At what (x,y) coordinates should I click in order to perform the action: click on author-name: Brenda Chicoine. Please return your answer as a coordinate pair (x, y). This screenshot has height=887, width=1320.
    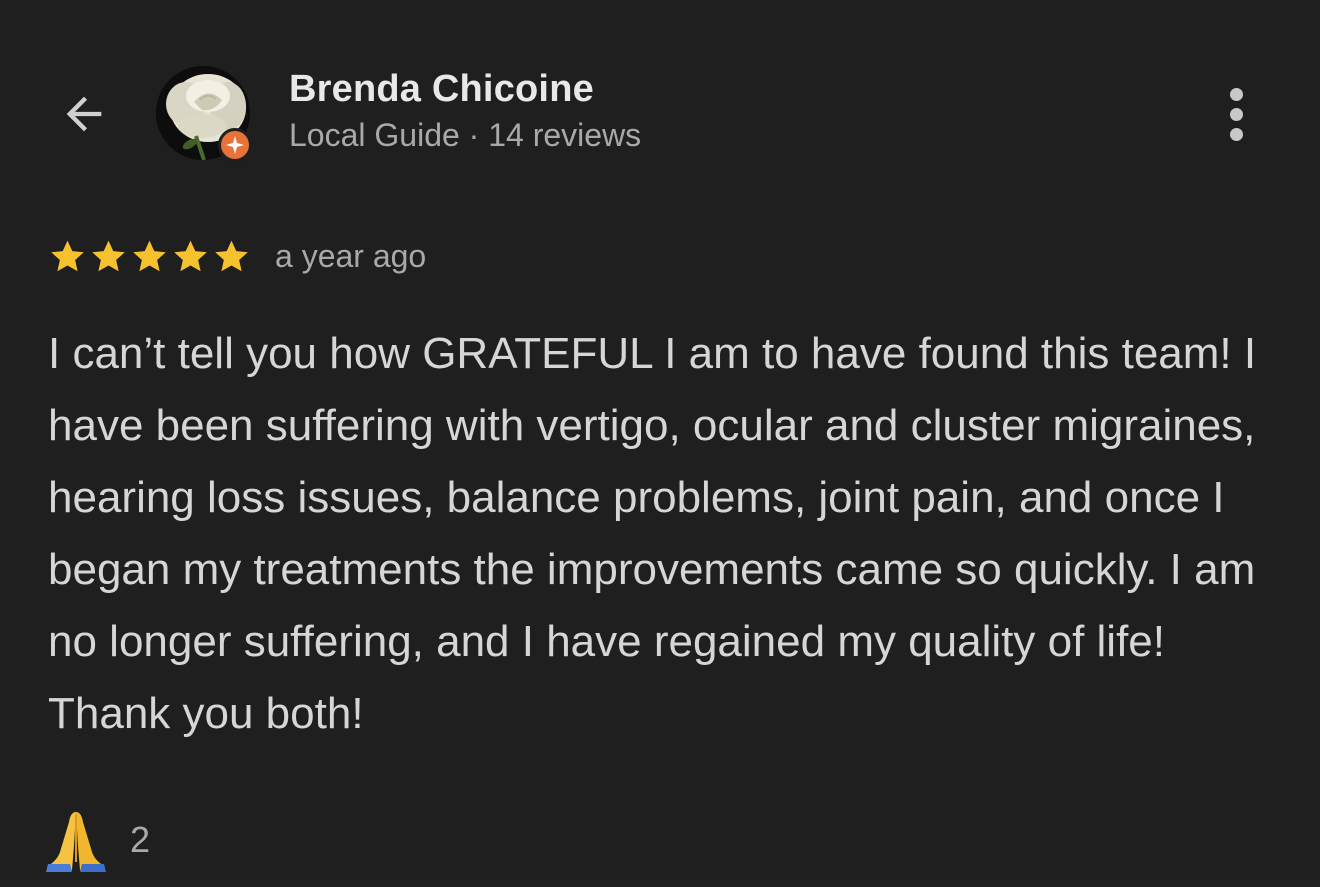
    Looking at the image, I should click on (441, 89).